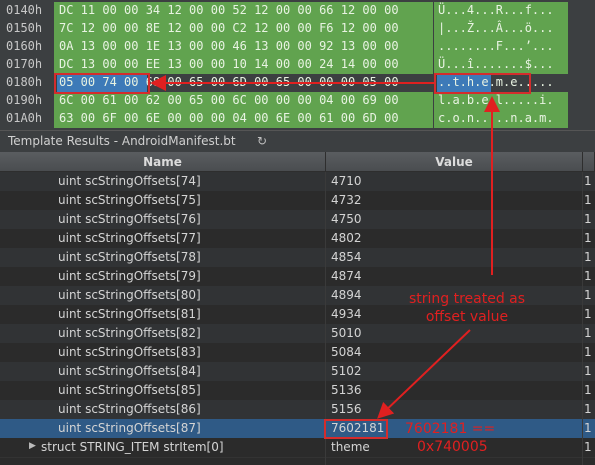  I want to click on hex-address: 0190h, so click(24, 100).